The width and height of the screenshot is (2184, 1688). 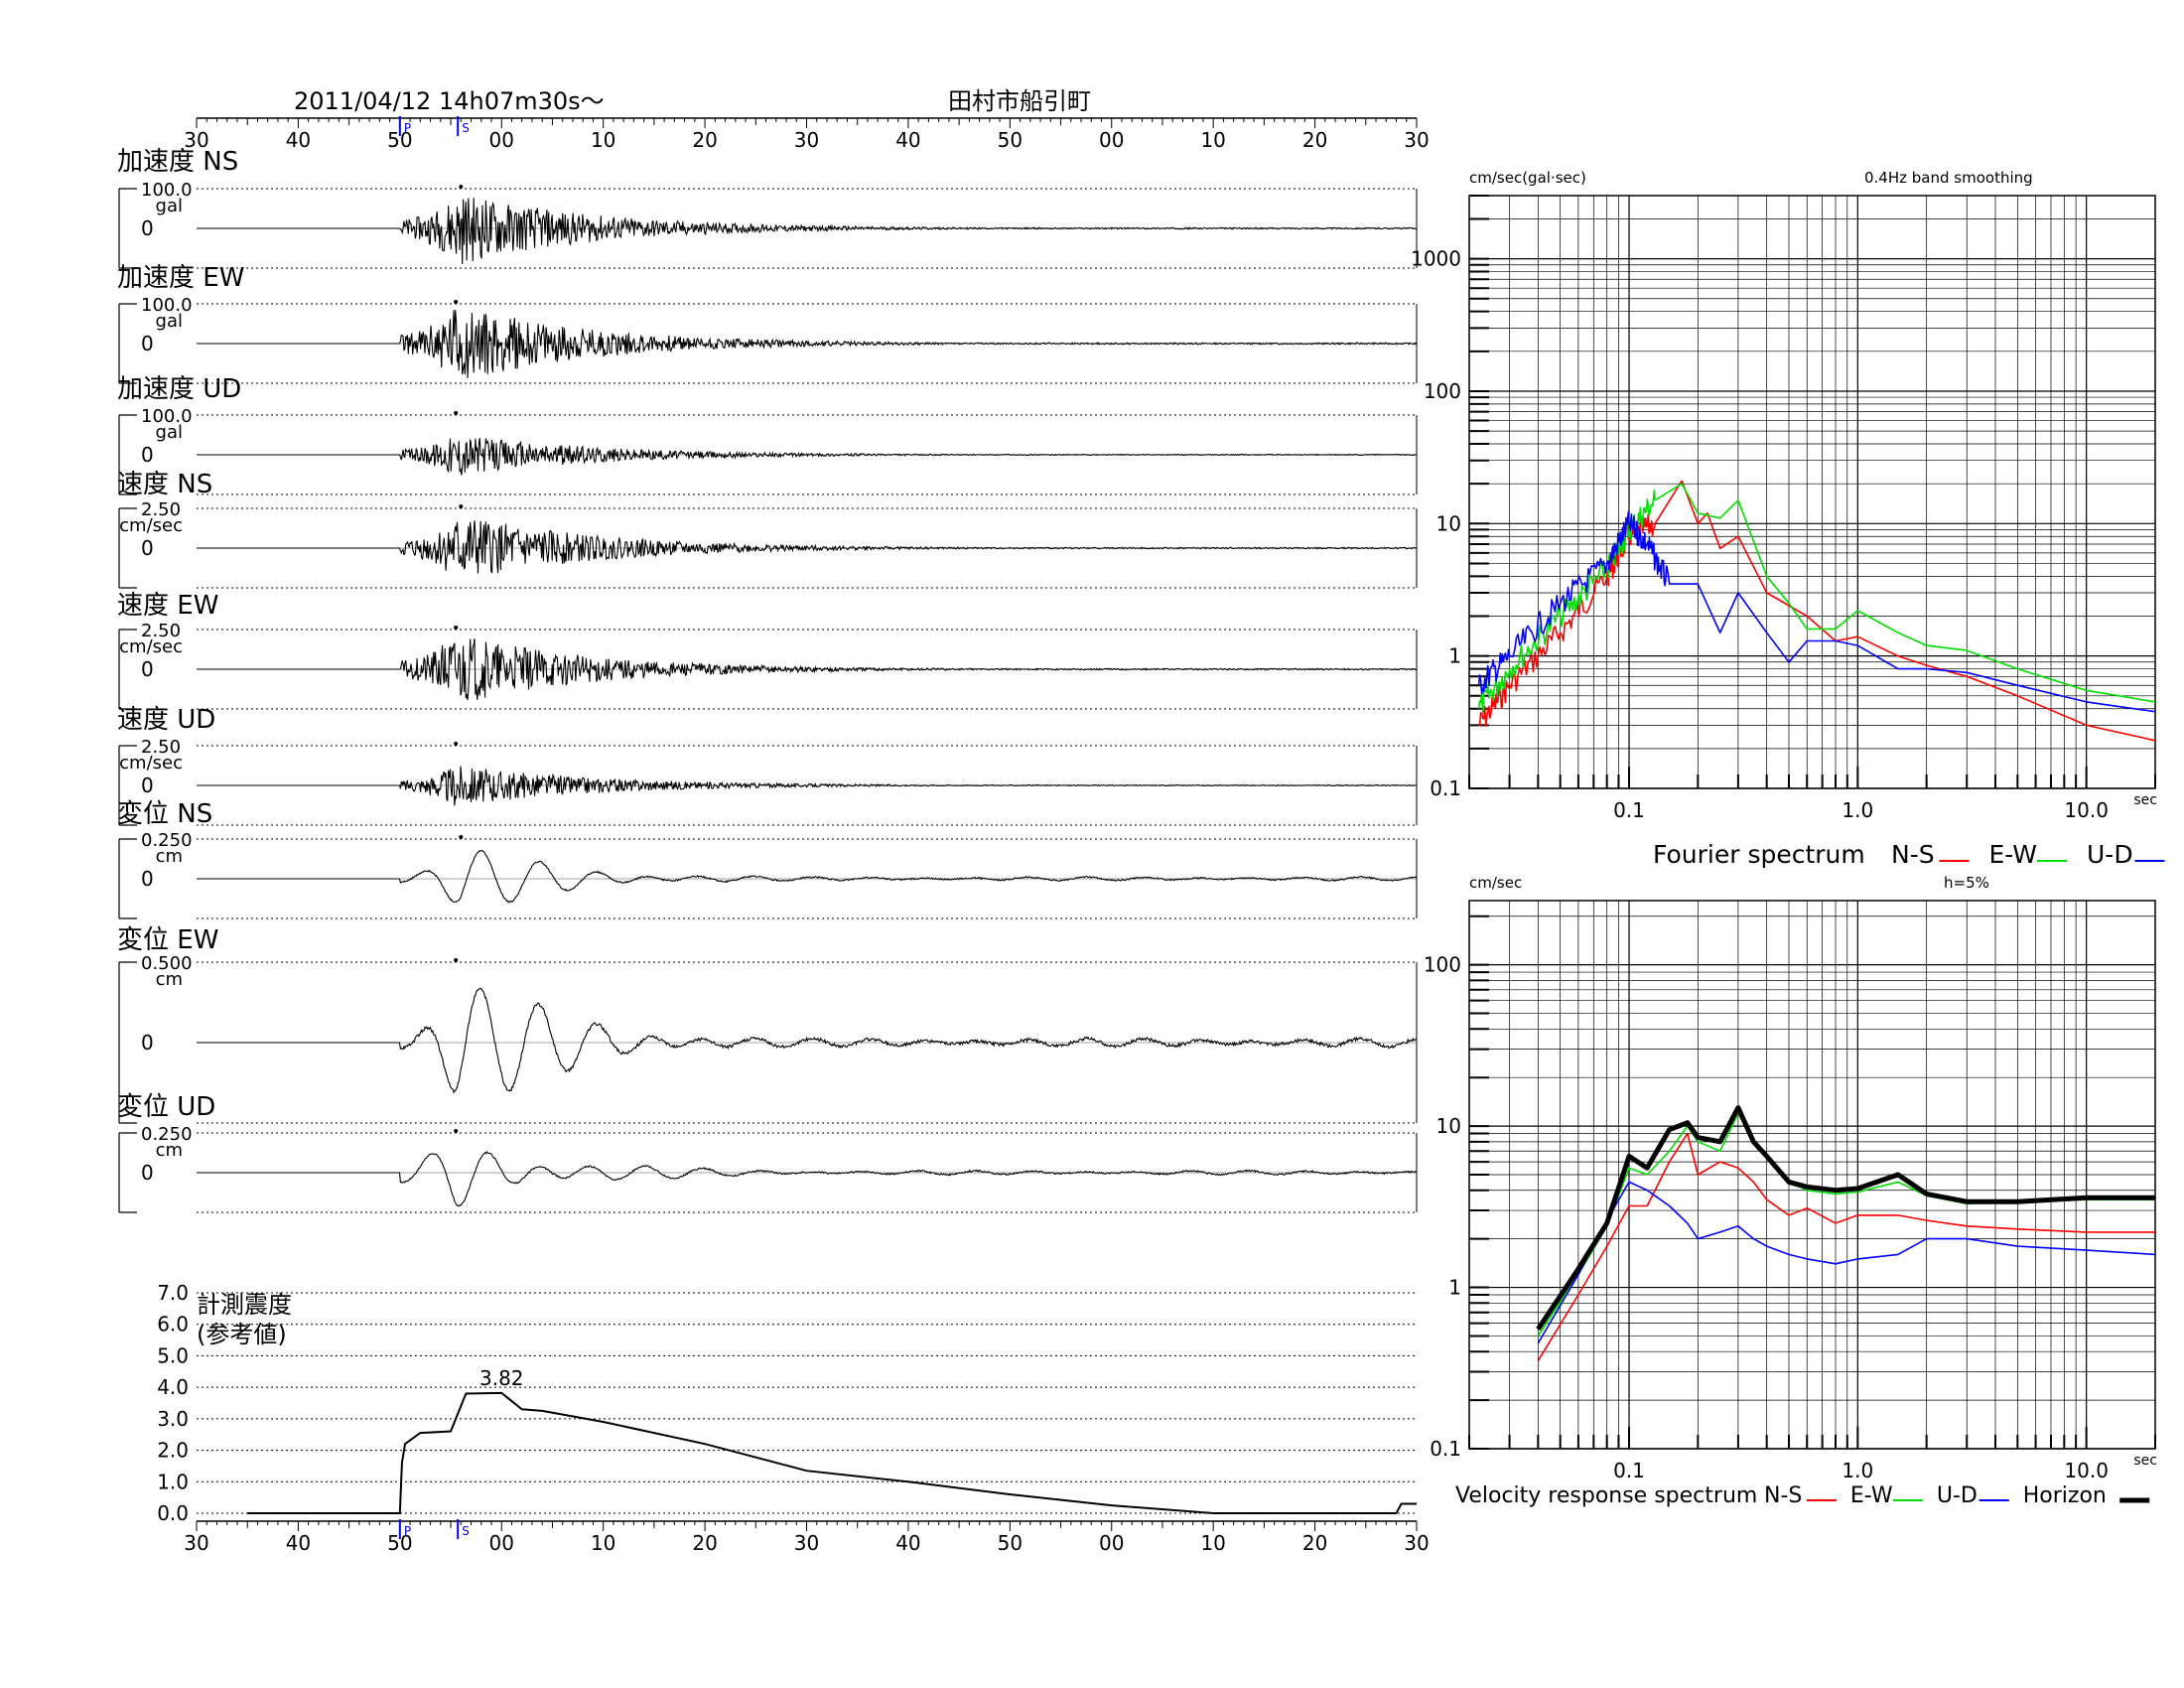 What do you see at coordinates (173, 1419) in the screenshot?
I see `intensity-ytick-label: 3.0` at bounding box center [173, 1419].